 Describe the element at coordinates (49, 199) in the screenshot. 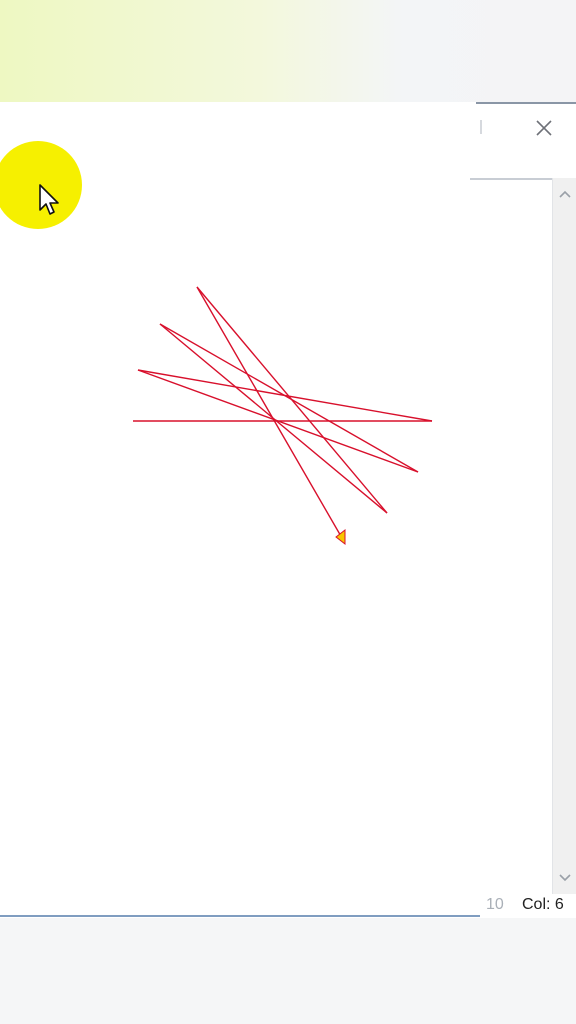

I see `mouse-pointer-icon` at that location.